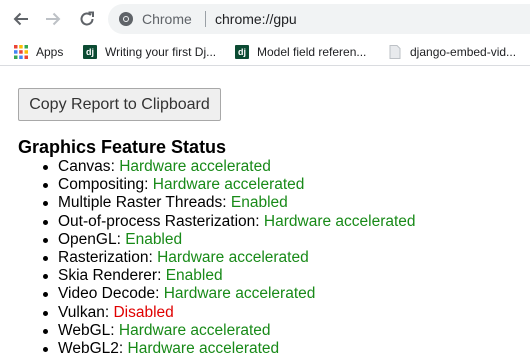 The width and height of the screenshot is (530, 363). Describe the element at coordinates (119, 104) in the screenshot. I see `copy-report-button: Copy Report to Clipboard` at that location.